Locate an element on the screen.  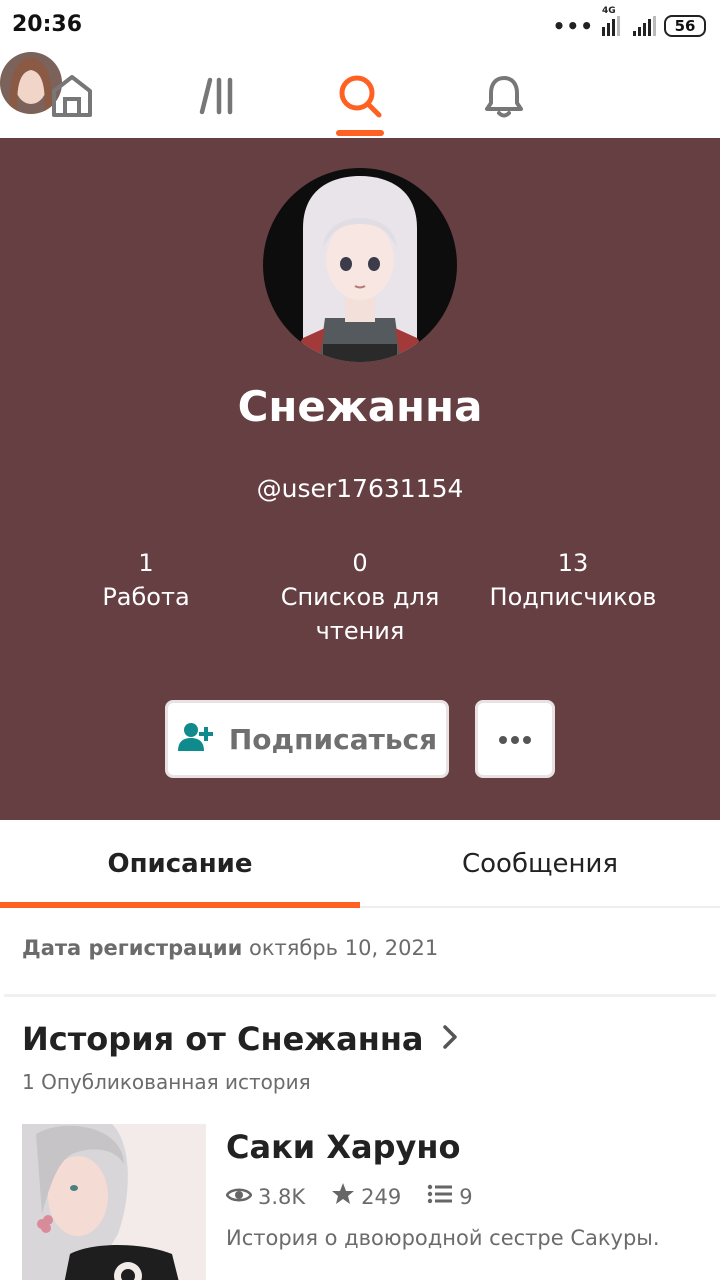
stat-works: 1 Работа is located at coordinates (146, 580).